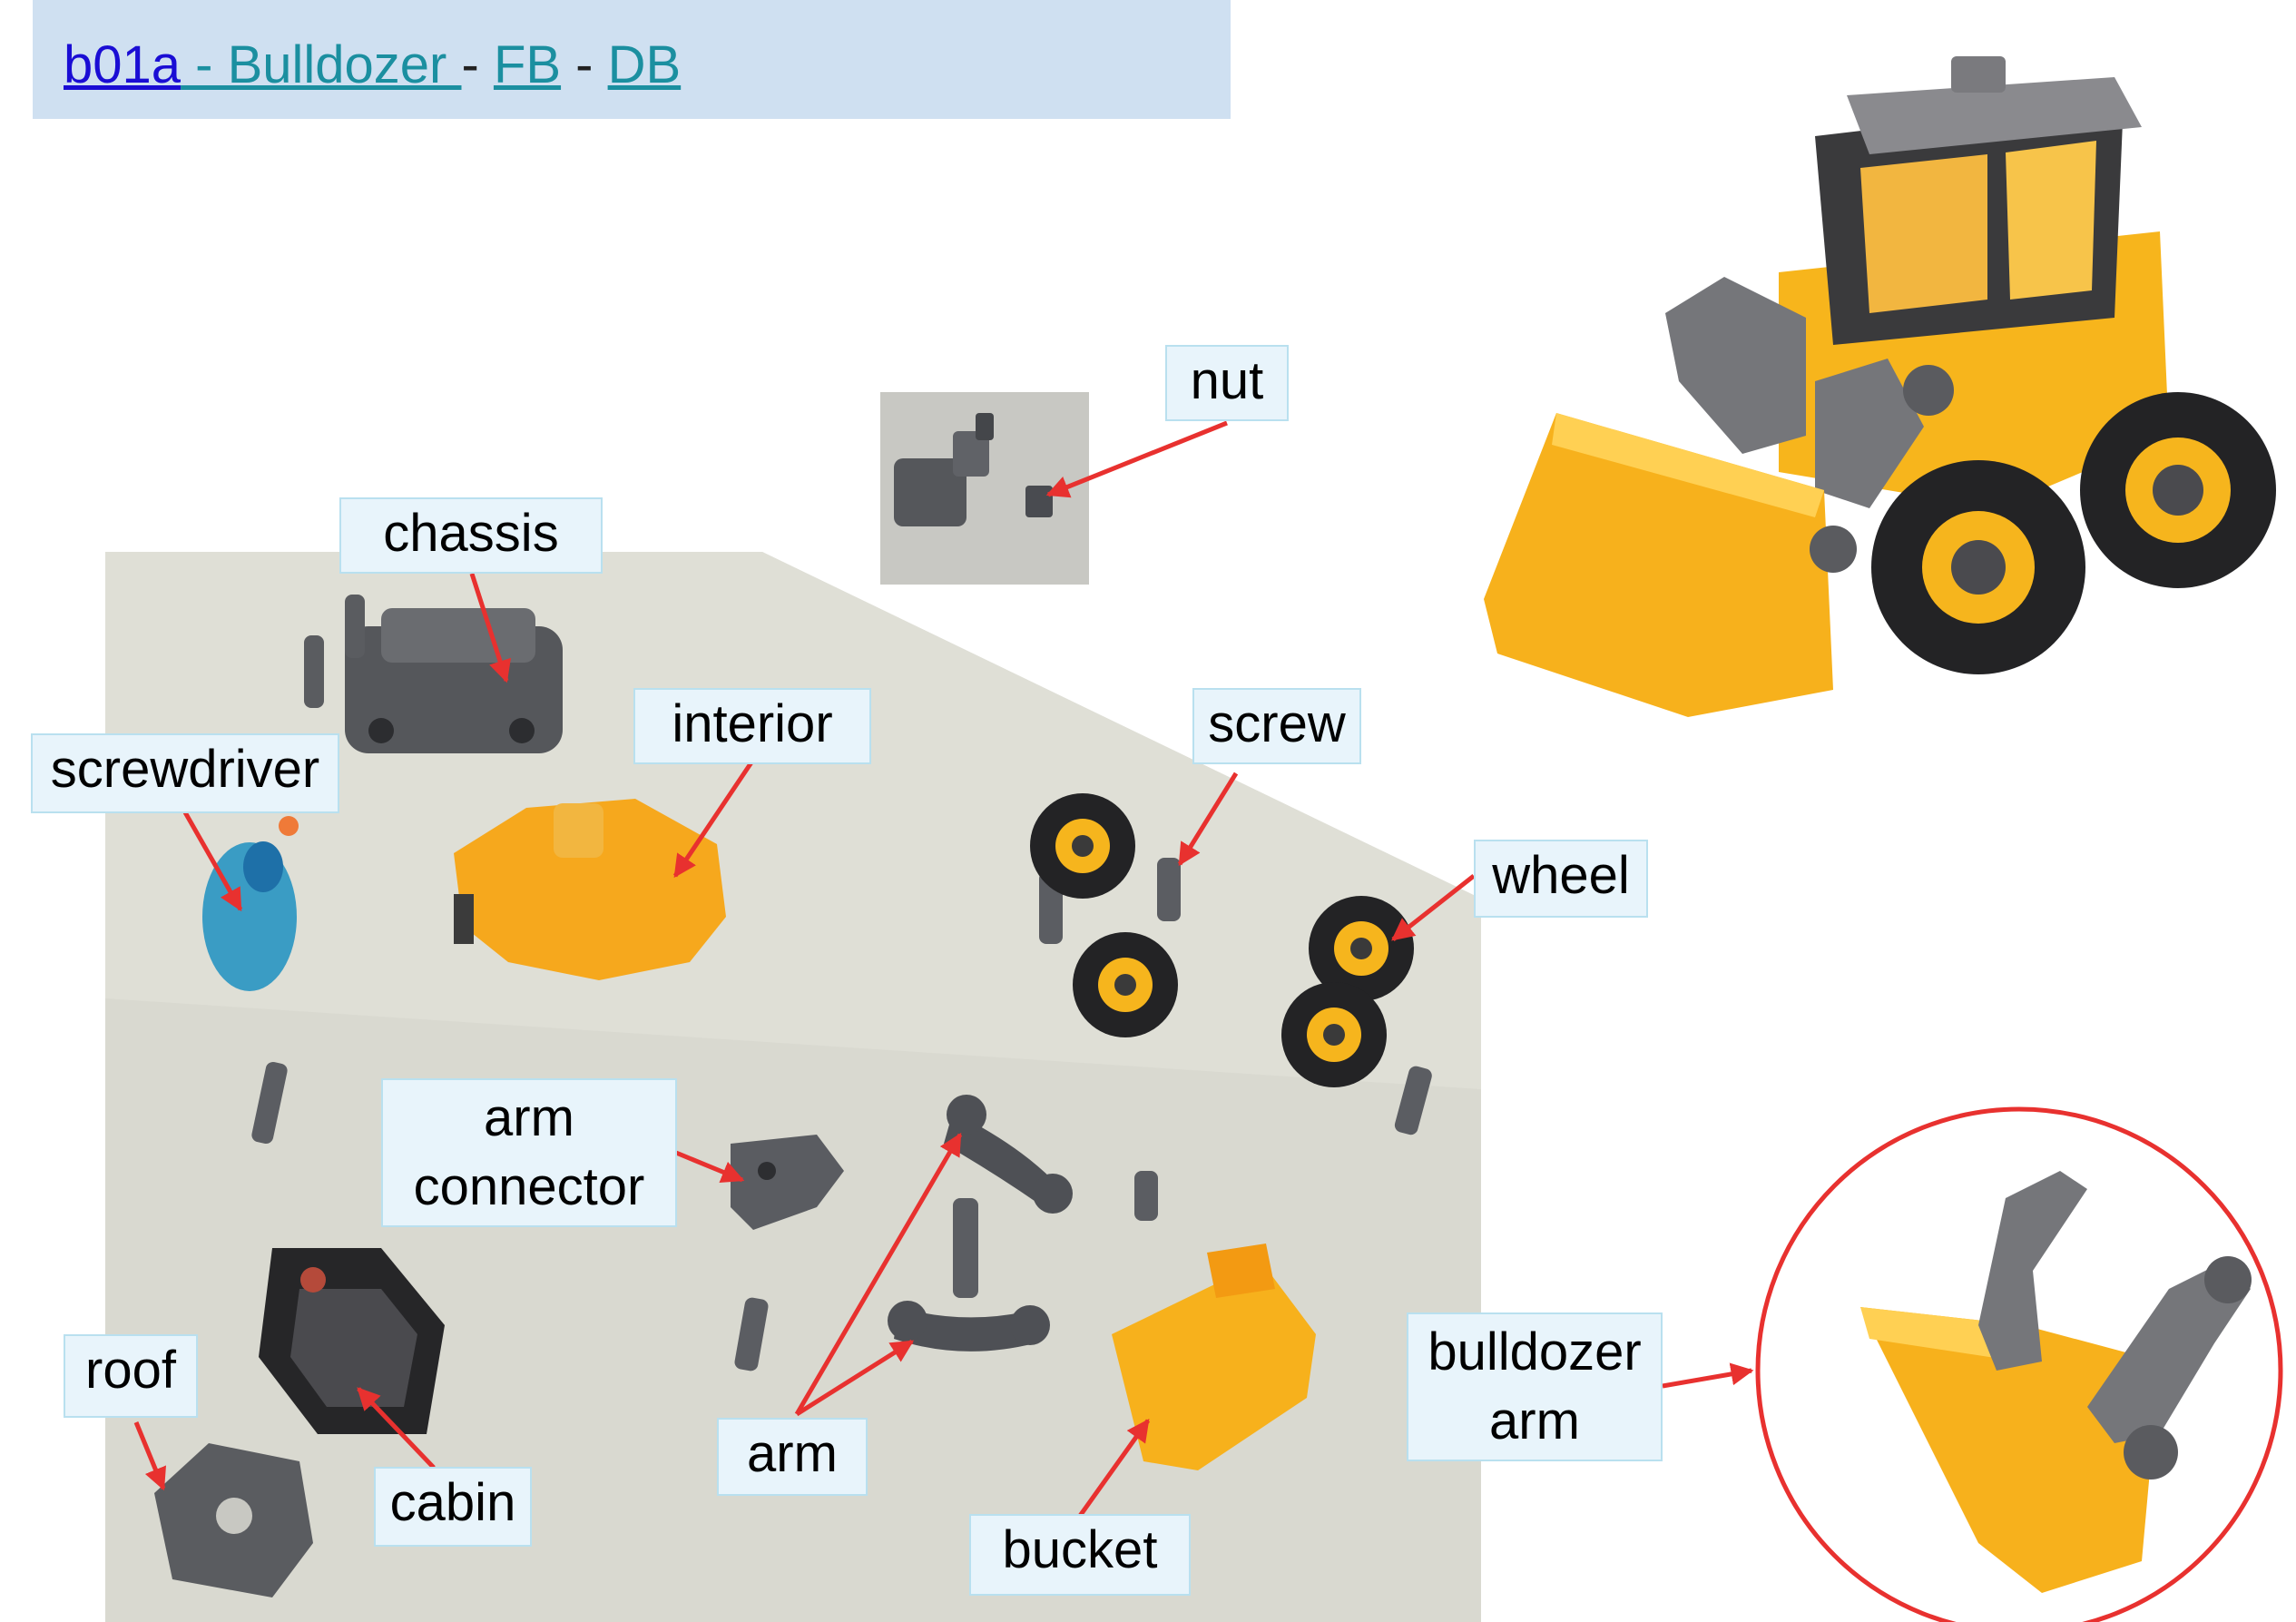  What do you see at coordinates (131, 1376) in the screenshot?
I see `label-roof: roof` at bounding box center [131, 1376].